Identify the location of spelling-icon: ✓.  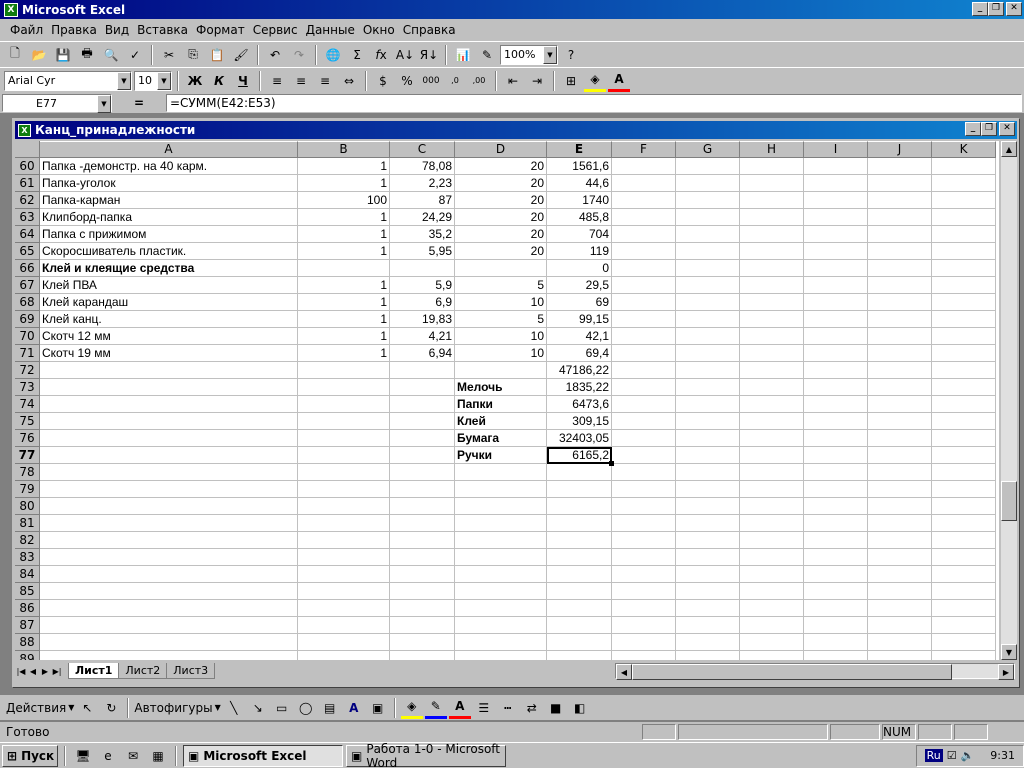
(135, 55).